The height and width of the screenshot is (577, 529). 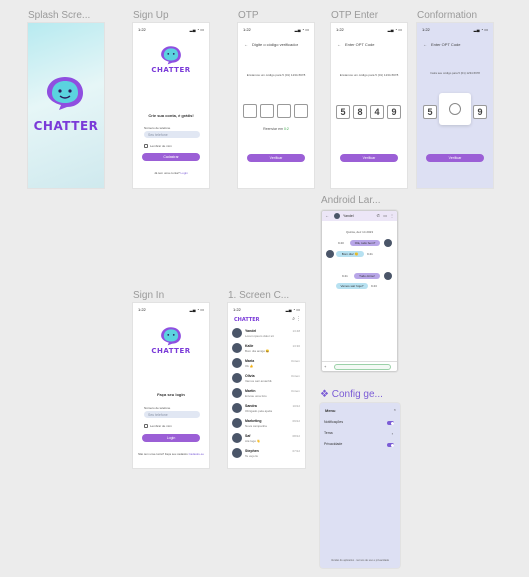 What do you see at coordinates (251, 331) in the screenshot?
I see `chat-name: Yandel` at bounding box center [251, 331].